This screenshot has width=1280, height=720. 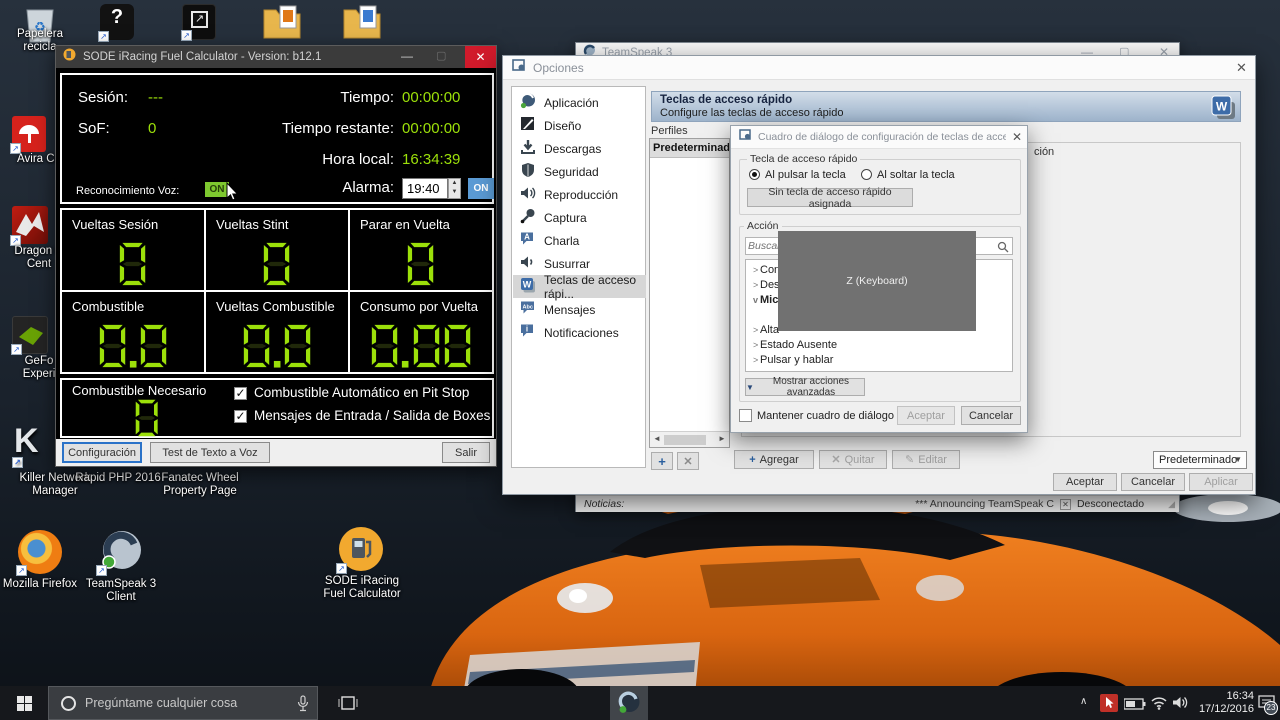 What do you see at coordinates (29, 335) in the screenshot?
I see `geforce-experience-icon: ↗` at bounding box center [29, 335].